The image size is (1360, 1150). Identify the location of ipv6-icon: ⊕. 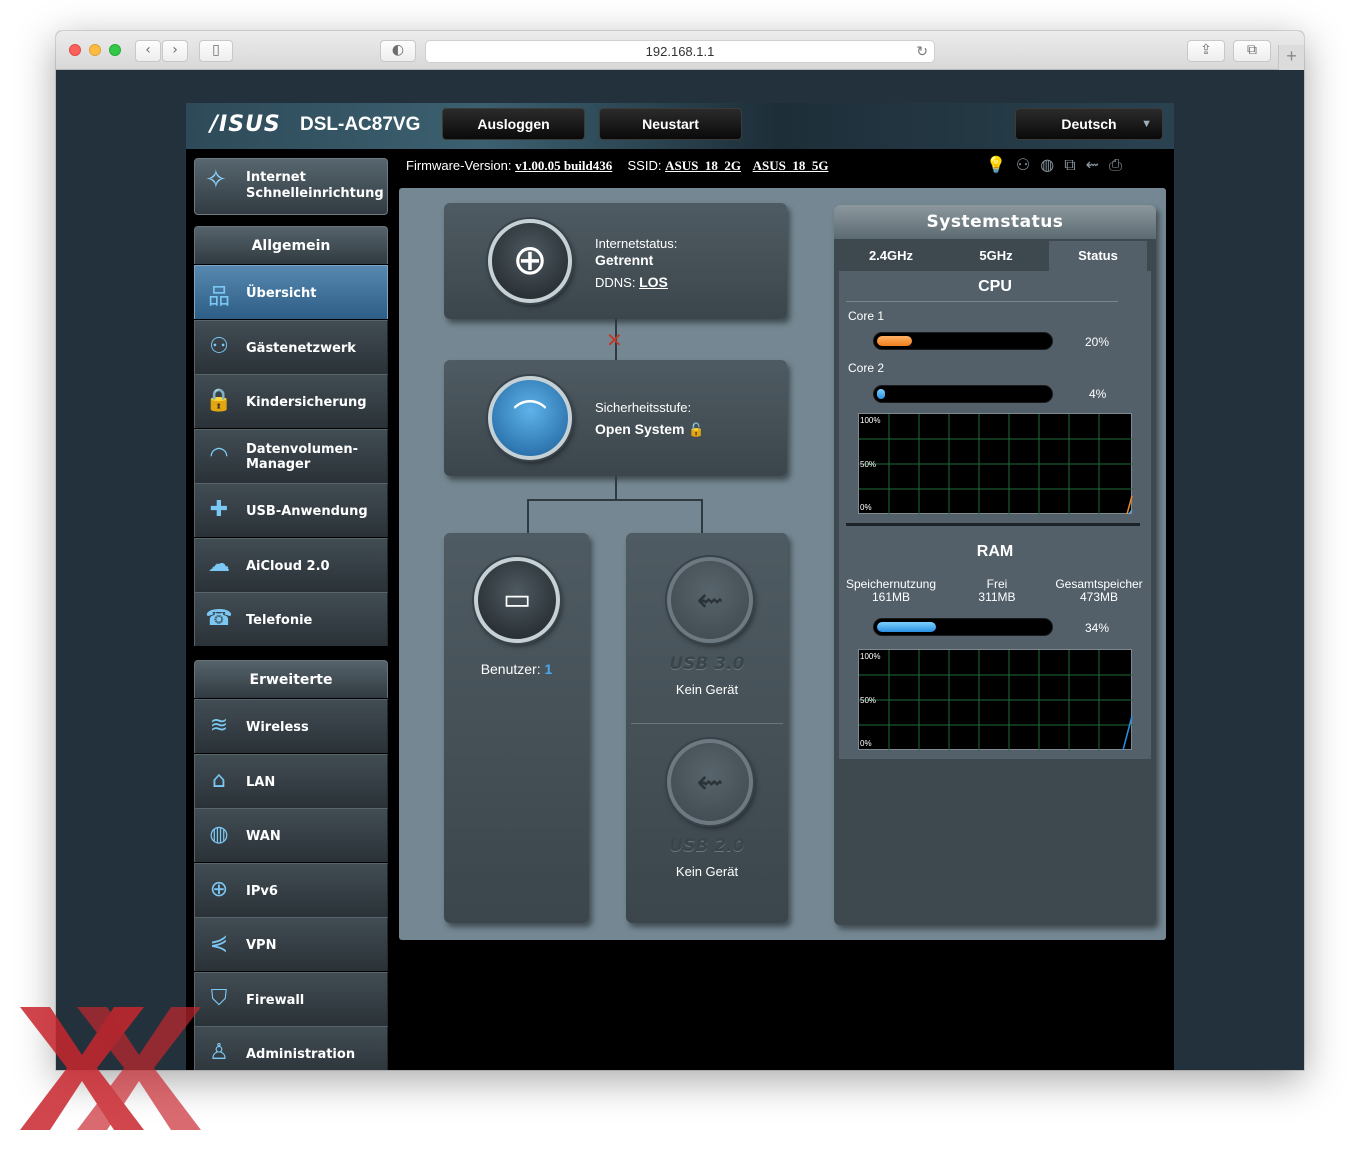
(219, 889).